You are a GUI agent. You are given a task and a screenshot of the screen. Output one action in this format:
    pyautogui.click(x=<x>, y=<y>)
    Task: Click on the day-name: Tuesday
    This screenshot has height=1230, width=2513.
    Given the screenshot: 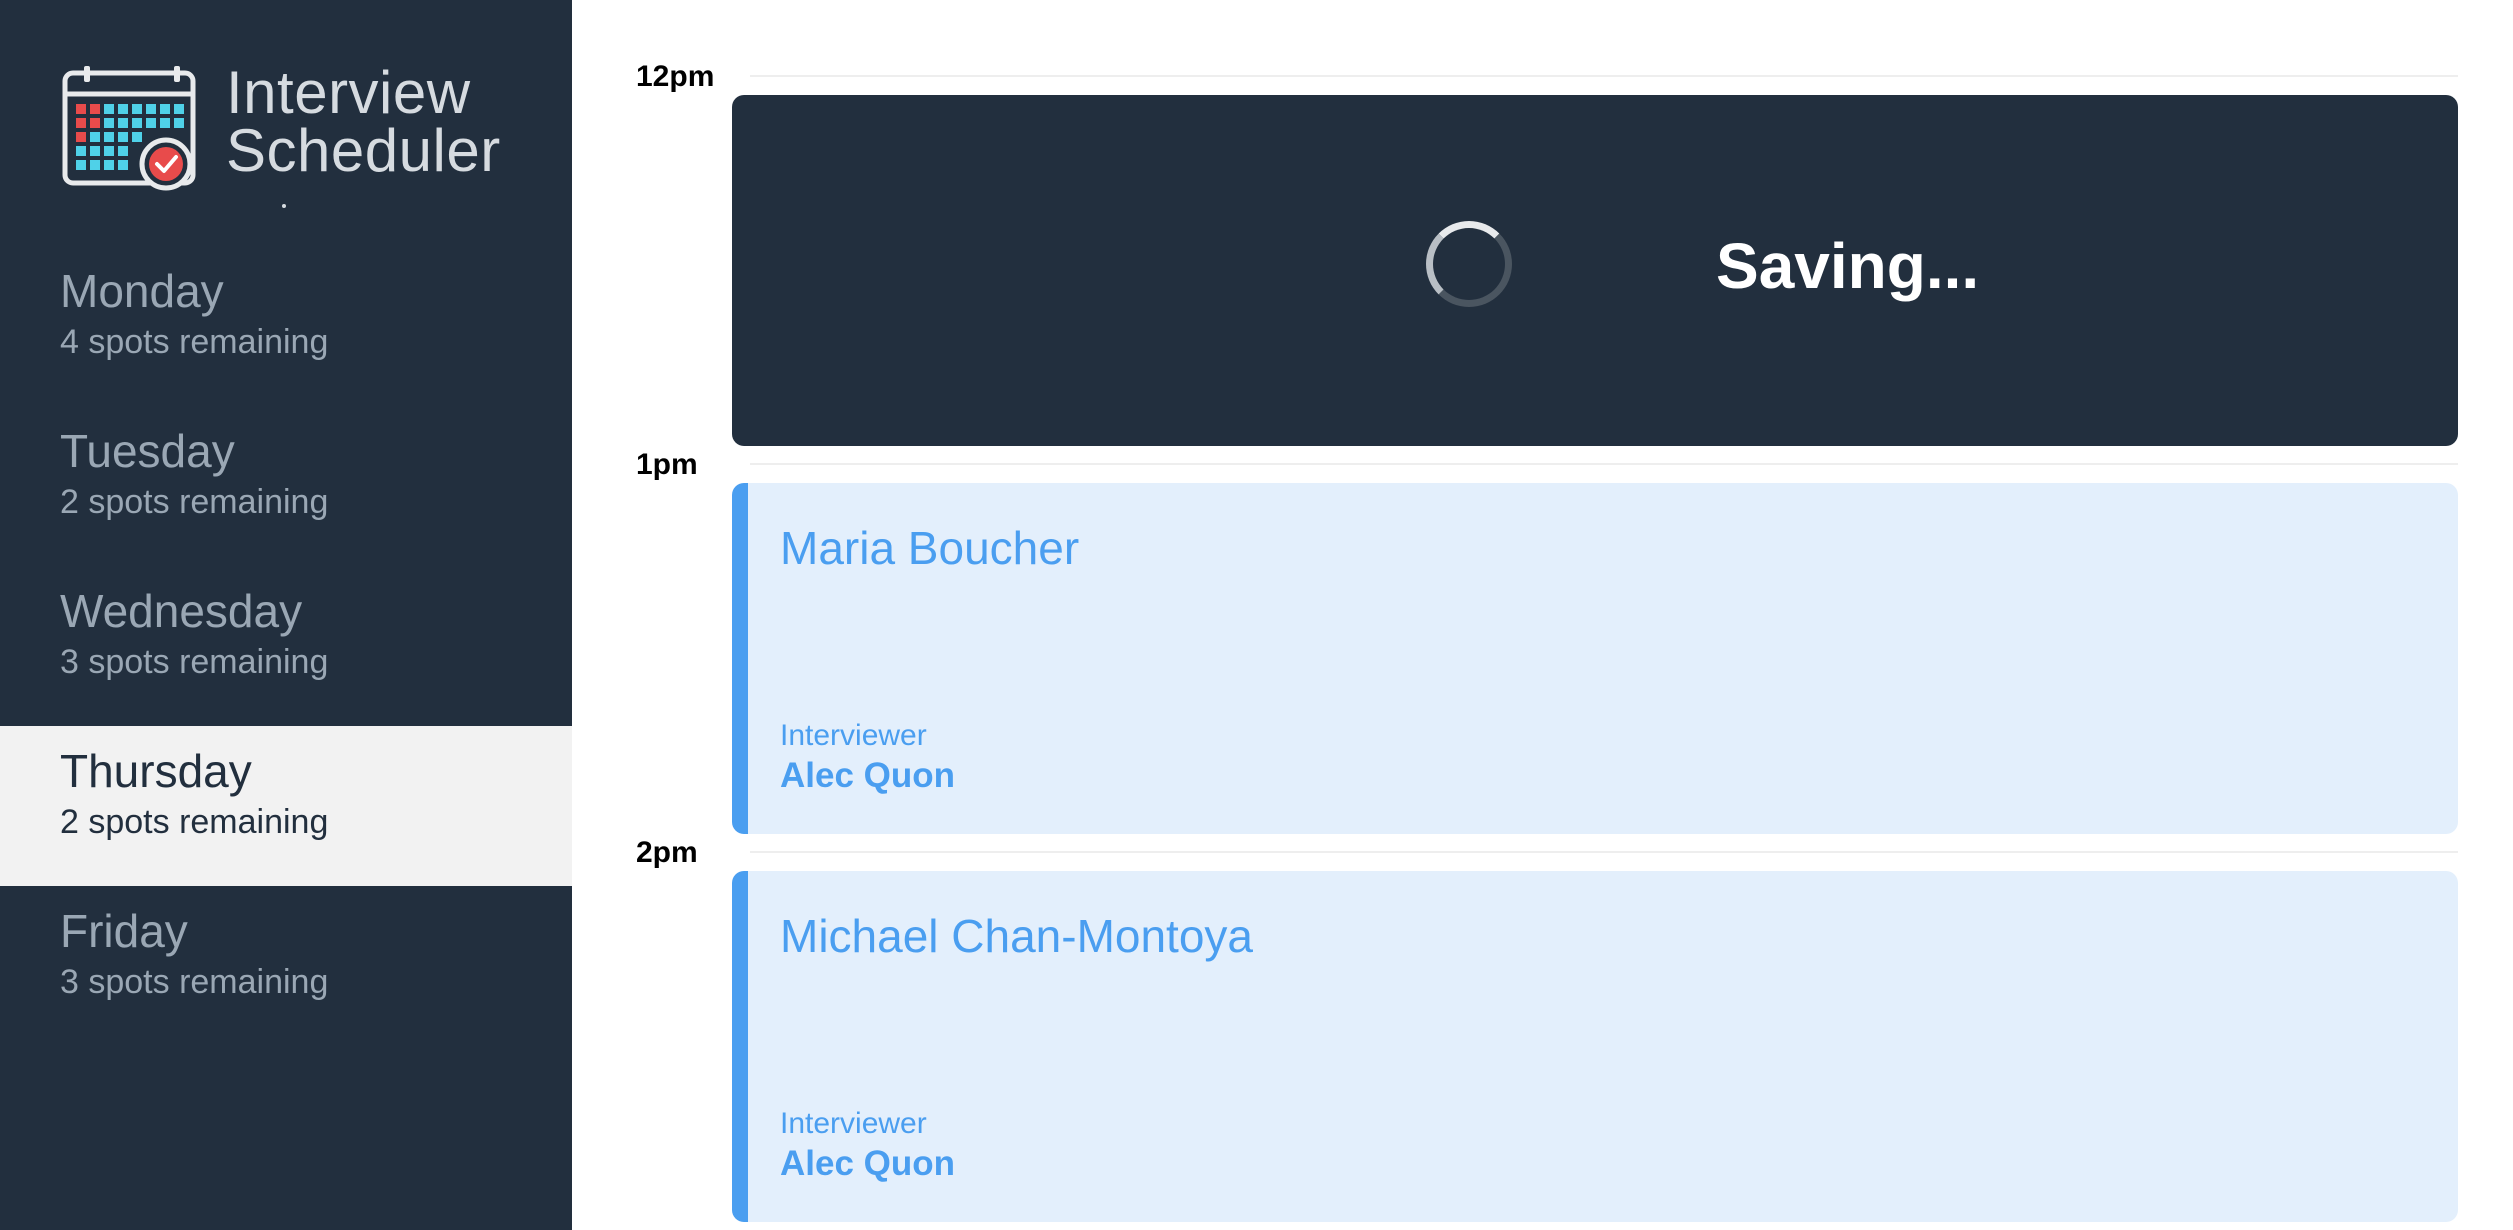 What is the action you would take?
    pyautogui.click(x=147, y=451)
    